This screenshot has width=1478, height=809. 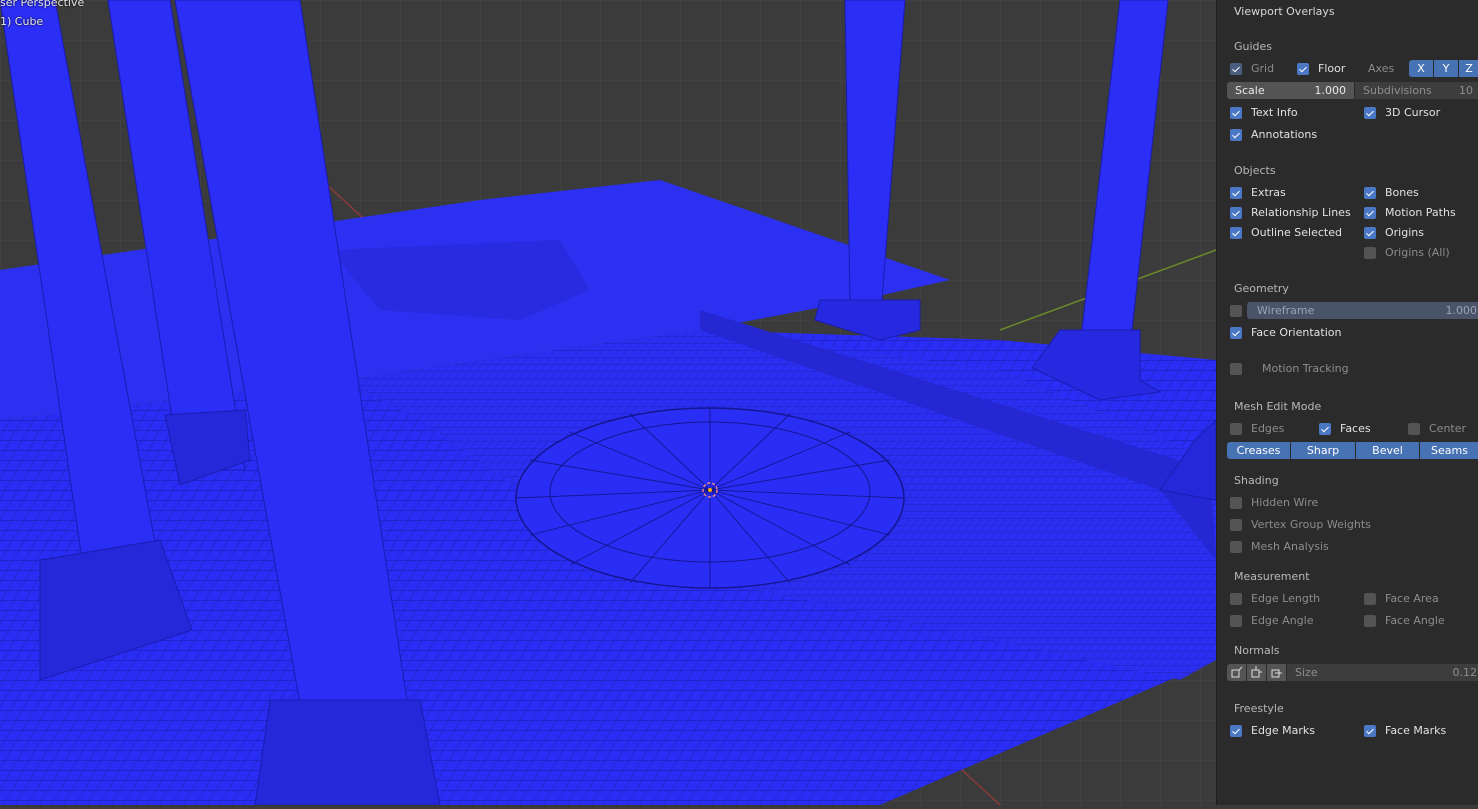 I want to click on scale-field: Scale 1.000, so click(x=1290, y=90).